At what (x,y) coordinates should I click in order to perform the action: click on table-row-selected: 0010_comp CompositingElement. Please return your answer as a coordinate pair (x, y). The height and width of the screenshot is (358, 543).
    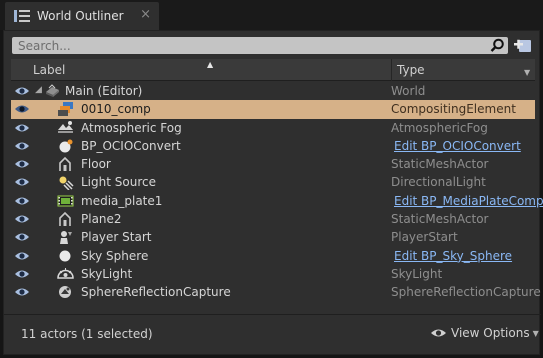
    Looking at the image, I should click on (273, 109).